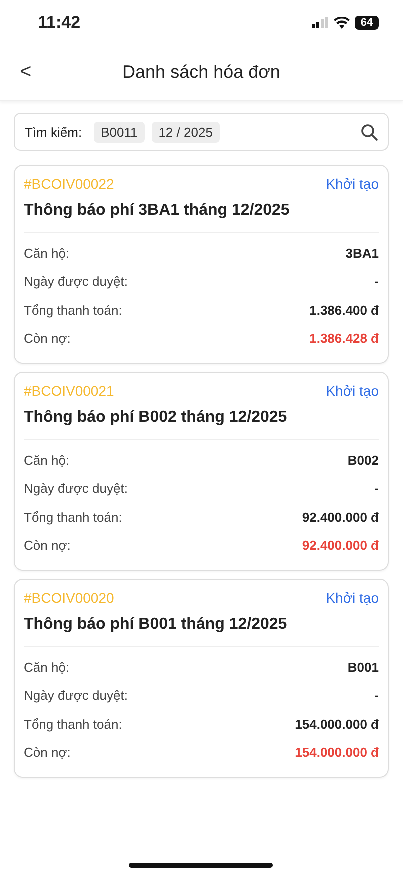  I want to click on page-title: Danh sách hóa đơn, so click(201, 72).